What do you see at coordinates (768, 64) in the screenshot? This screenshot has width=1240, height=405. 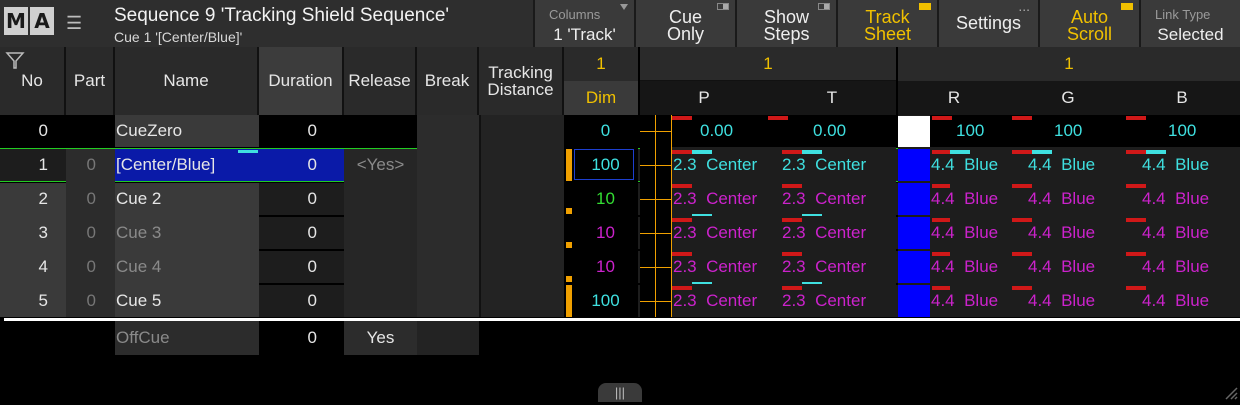 I see `fixture-id-position: 1` at bounding box center [768, 64].